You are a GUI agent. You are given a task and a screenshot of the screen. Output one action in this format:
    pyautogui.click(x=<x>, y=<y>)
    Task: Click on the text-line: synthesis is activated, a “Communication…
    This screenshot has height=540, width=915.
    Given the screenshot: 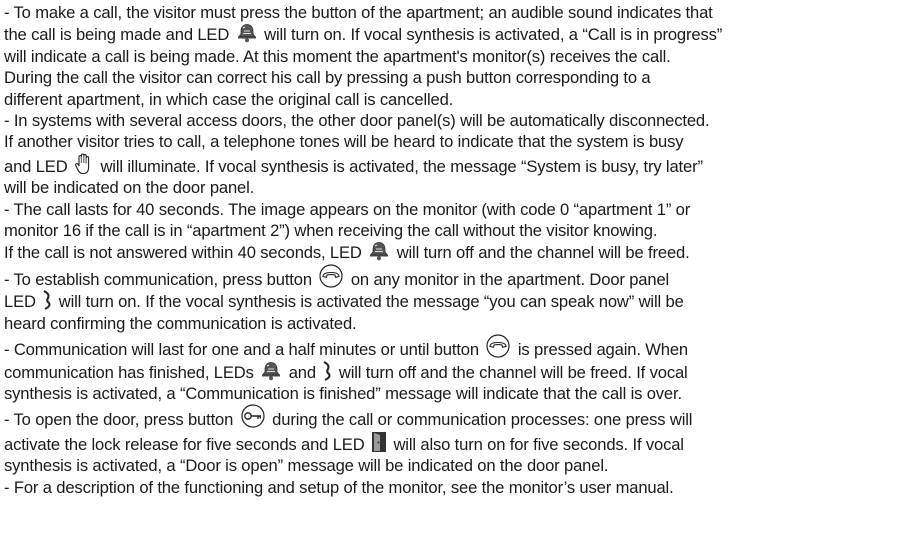 What is the action you would take?
    pyautogui.click(x=456, y=393)
    